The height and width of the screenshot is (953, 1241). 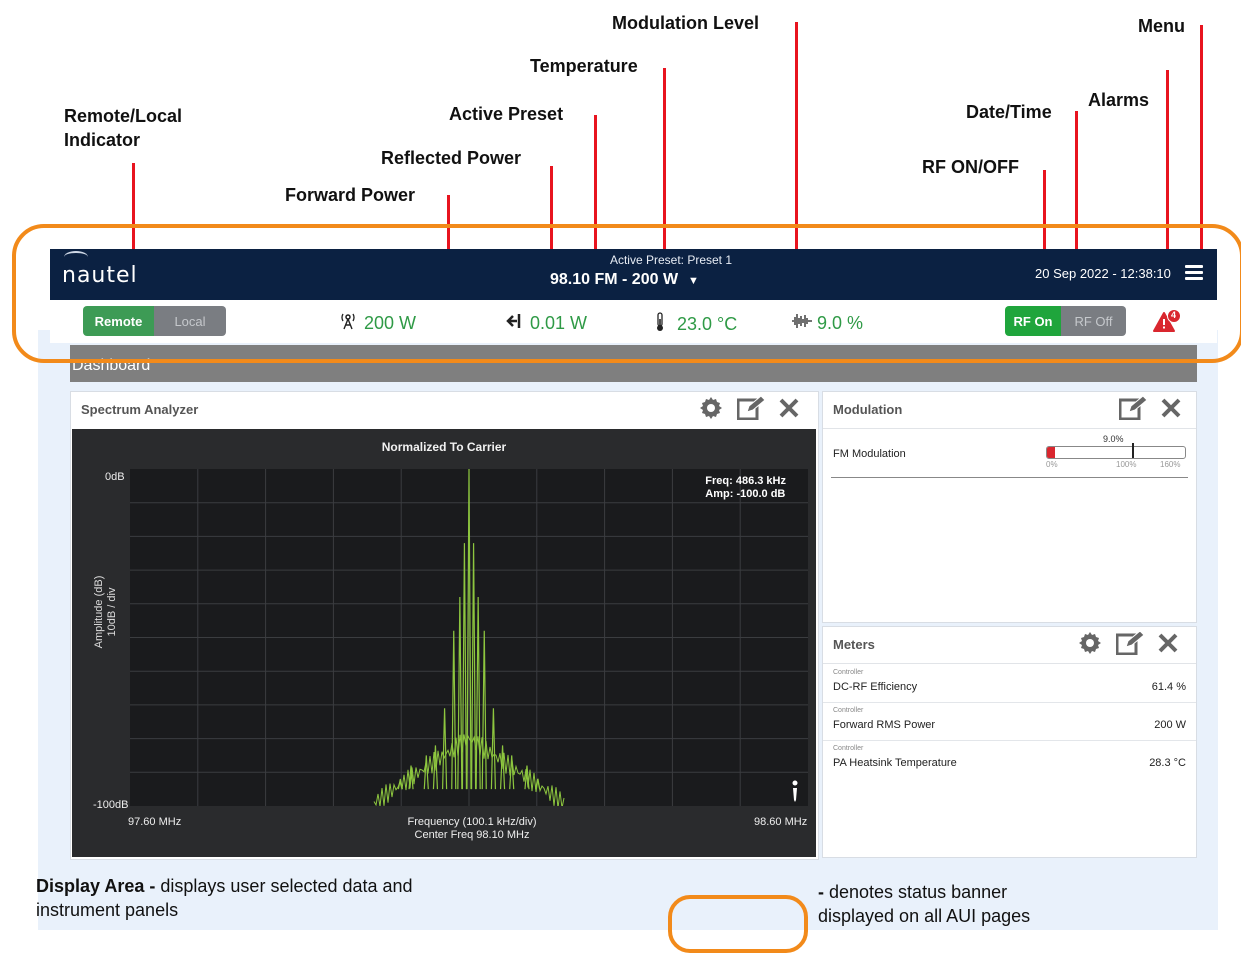 I want to click on modulation-panel-title: Modulation, so click(x=868, y=409).